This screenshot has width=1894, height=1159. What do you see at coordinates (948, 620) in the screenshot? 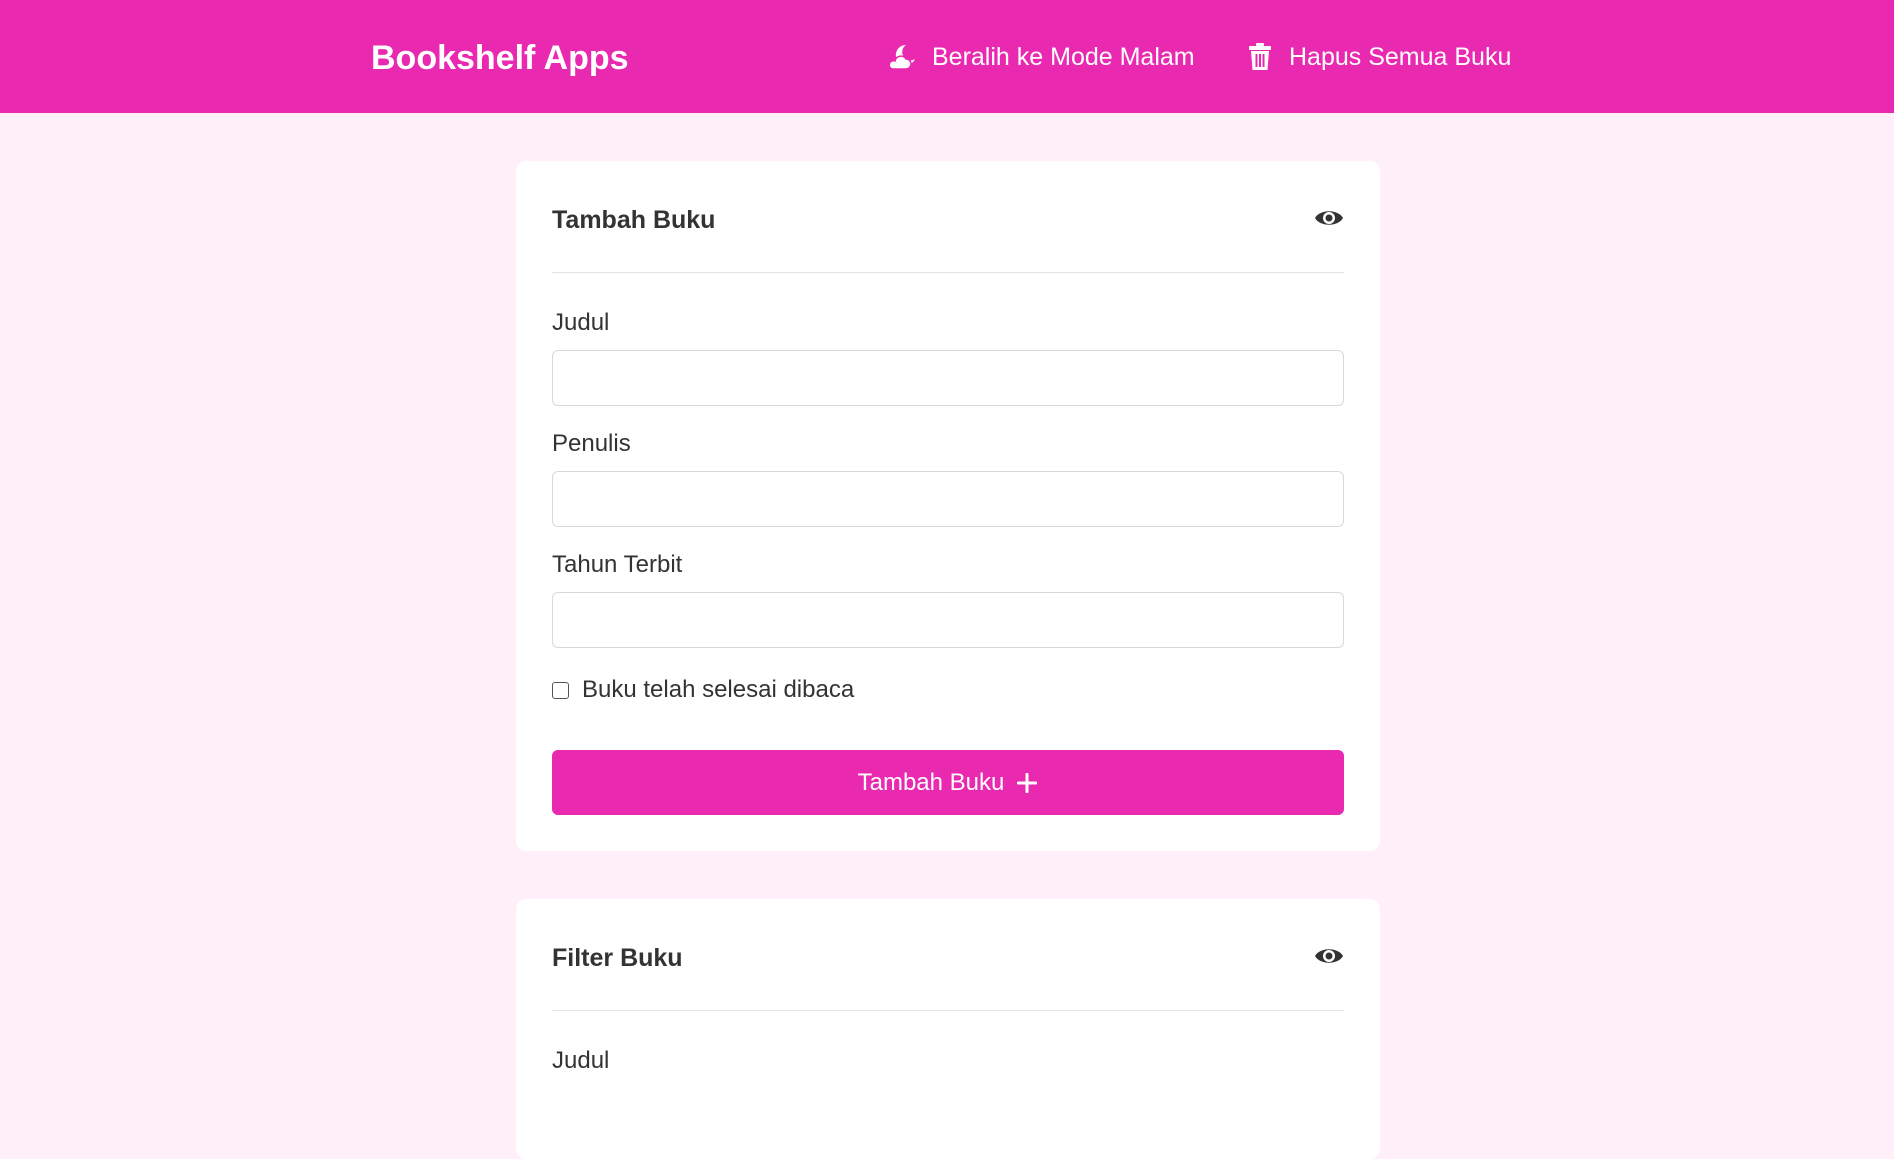
I see `year-input` at bounding box center [948, 620].